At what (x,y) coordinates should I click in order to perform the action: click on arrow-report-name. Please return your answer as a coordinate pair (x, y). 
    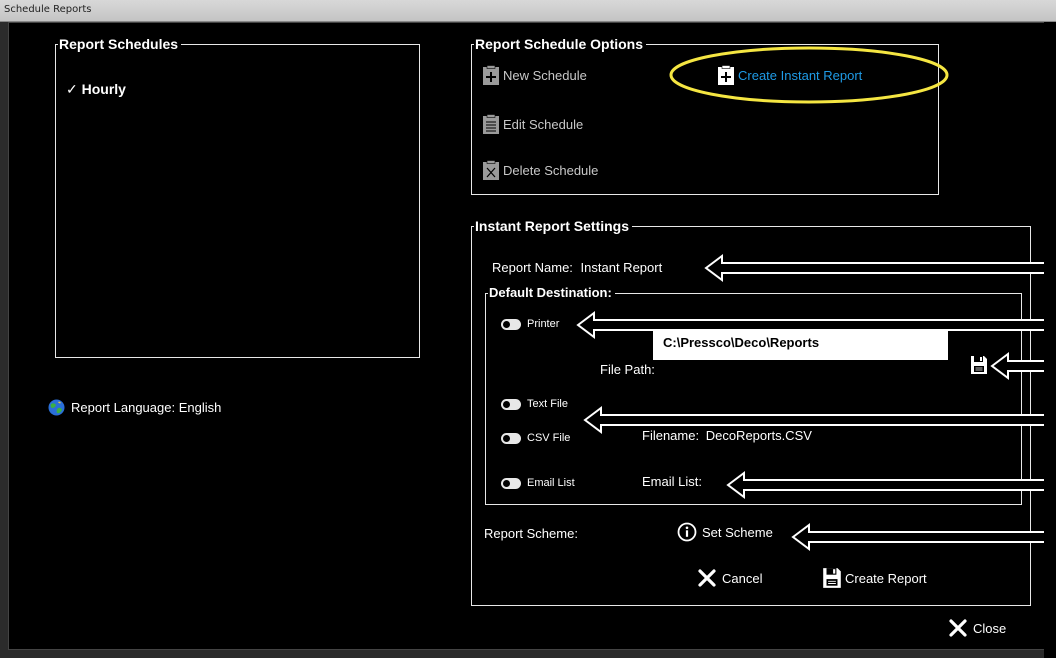
    Looking at the image, I should click on (880, 268).